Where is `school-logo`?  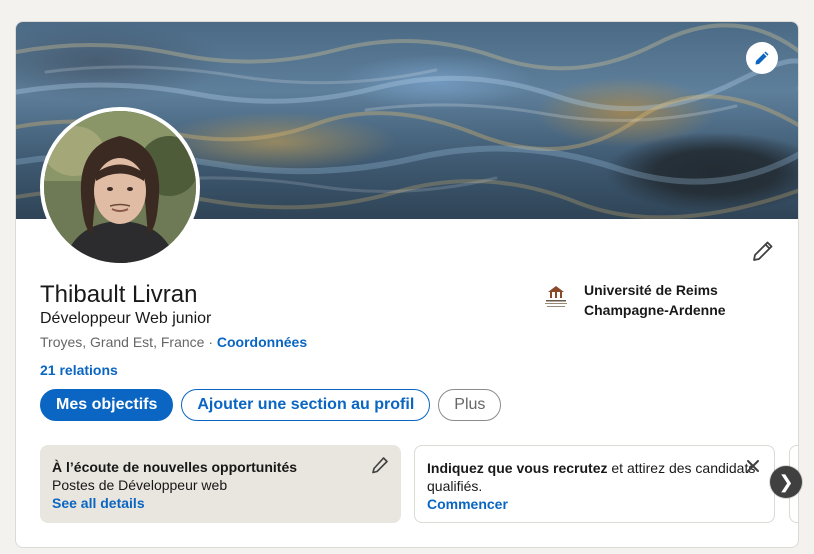 school-logo is located at coordinates (556, 296).